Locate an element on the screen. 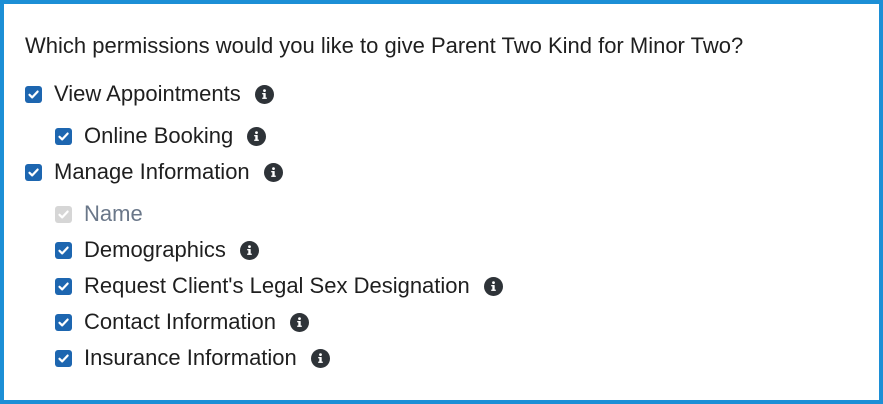  permission-view-appointments: View Appointments is located at coordinates (149, 94).